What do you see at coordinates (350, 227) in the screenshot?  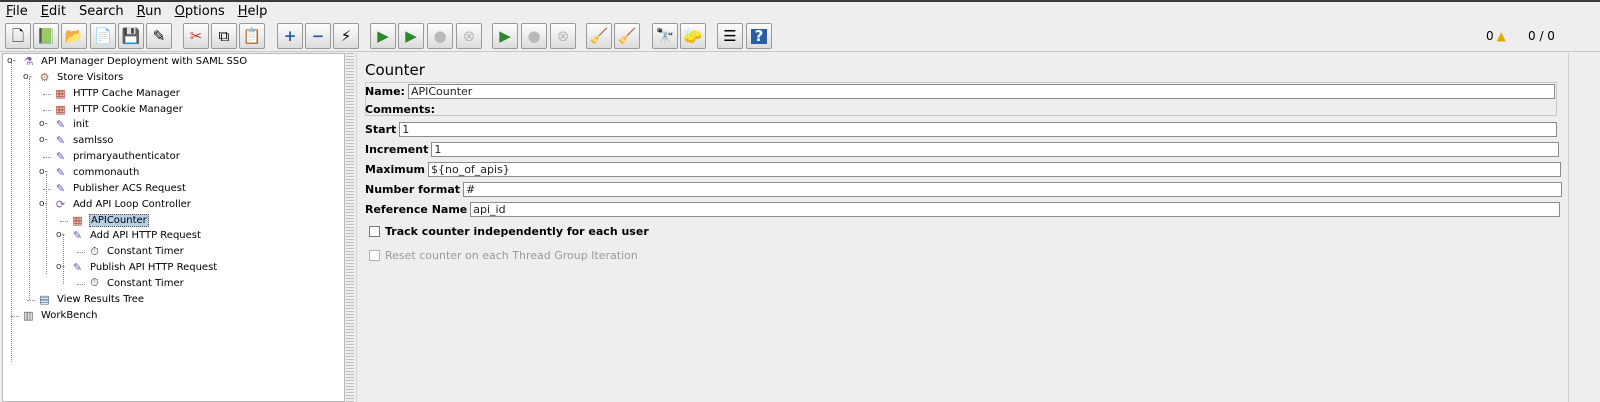 I see `split-pane-divider` at bounding box center [350, 227].